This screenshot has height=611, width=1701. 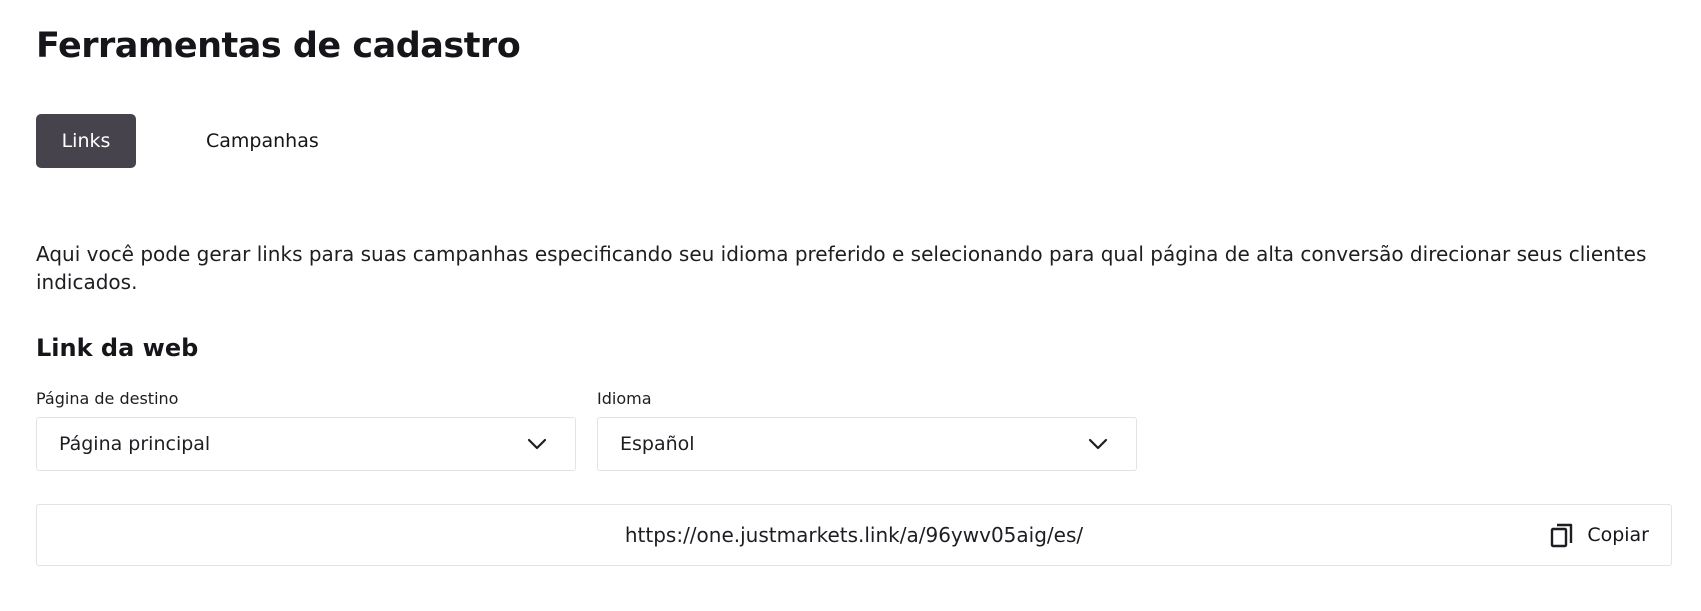 What do you see at coordinates (657, 444) in the screenshot?
I see `language-value: Español` at bounding box center [657, 444].